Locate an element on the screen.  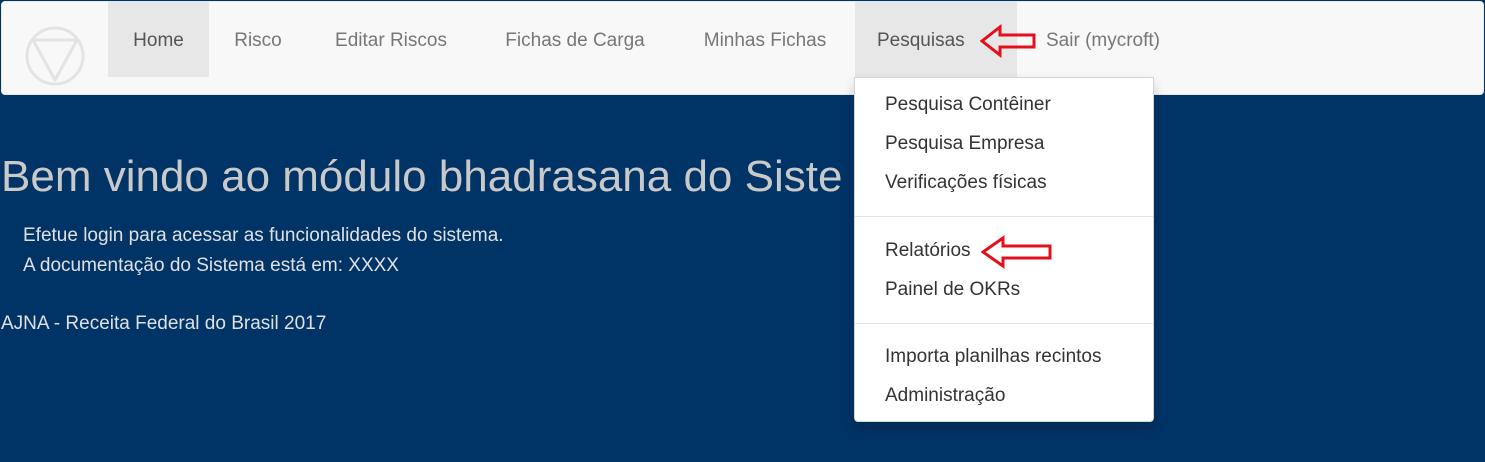
menu-item-painel-de-okrs: Painel de OKRs is located at coordinates (952, 290).